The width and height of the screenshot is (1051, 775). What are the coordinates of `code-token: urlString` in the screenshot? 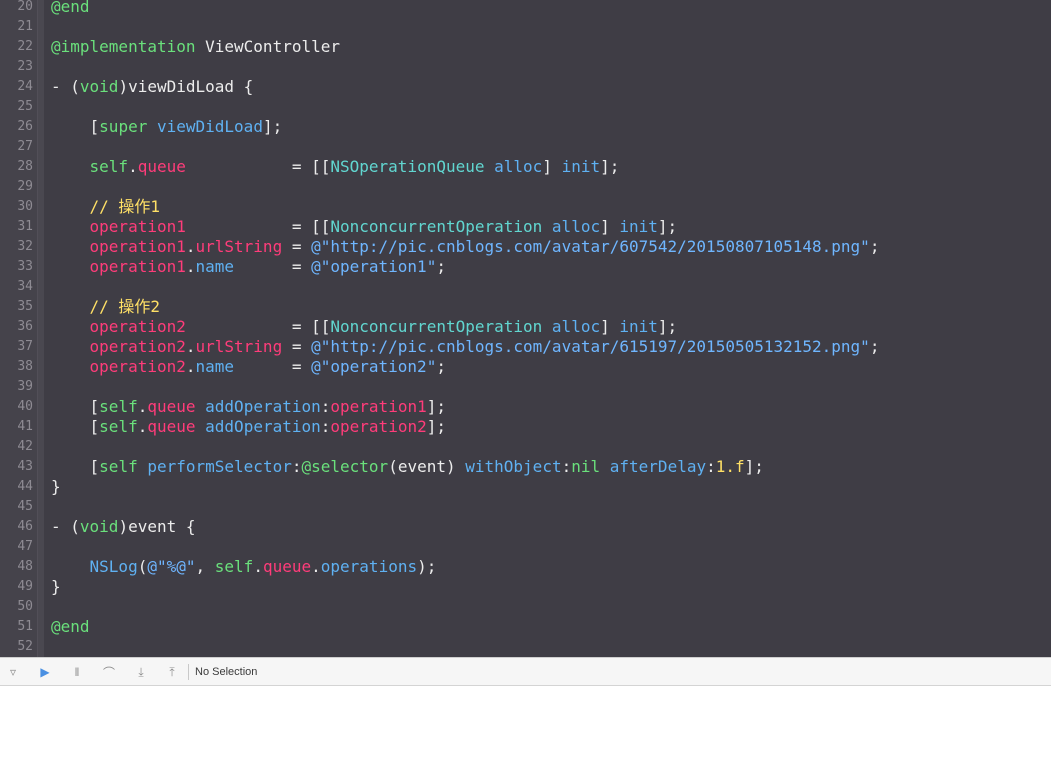 It's located at (239, 346).